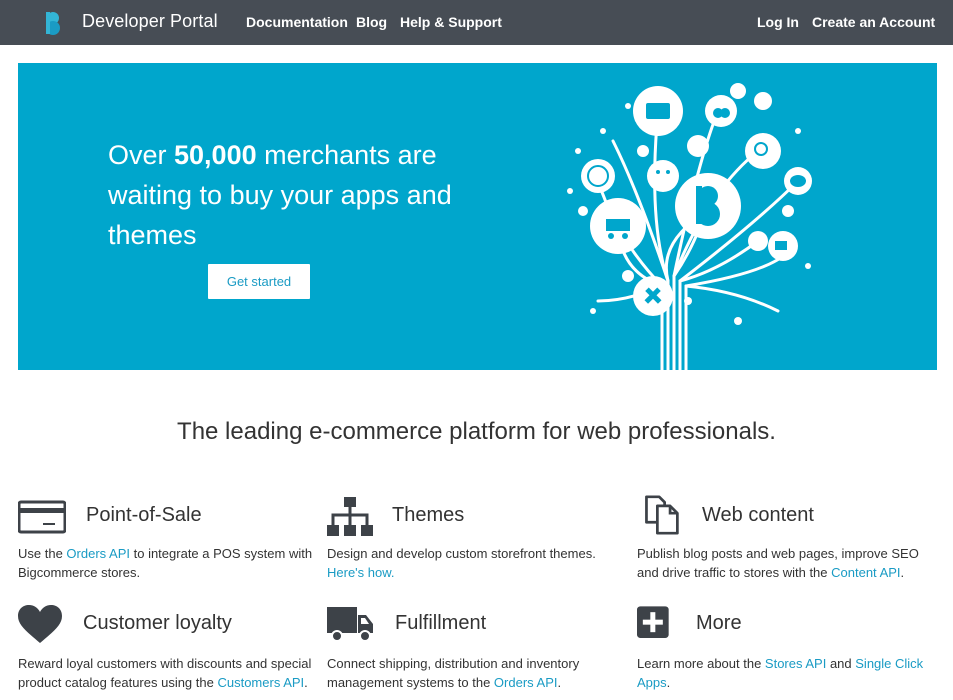 The height and width of the screenshot is (700, 953). I want to click on nav-blog-link: Blog, so click(371, 22).